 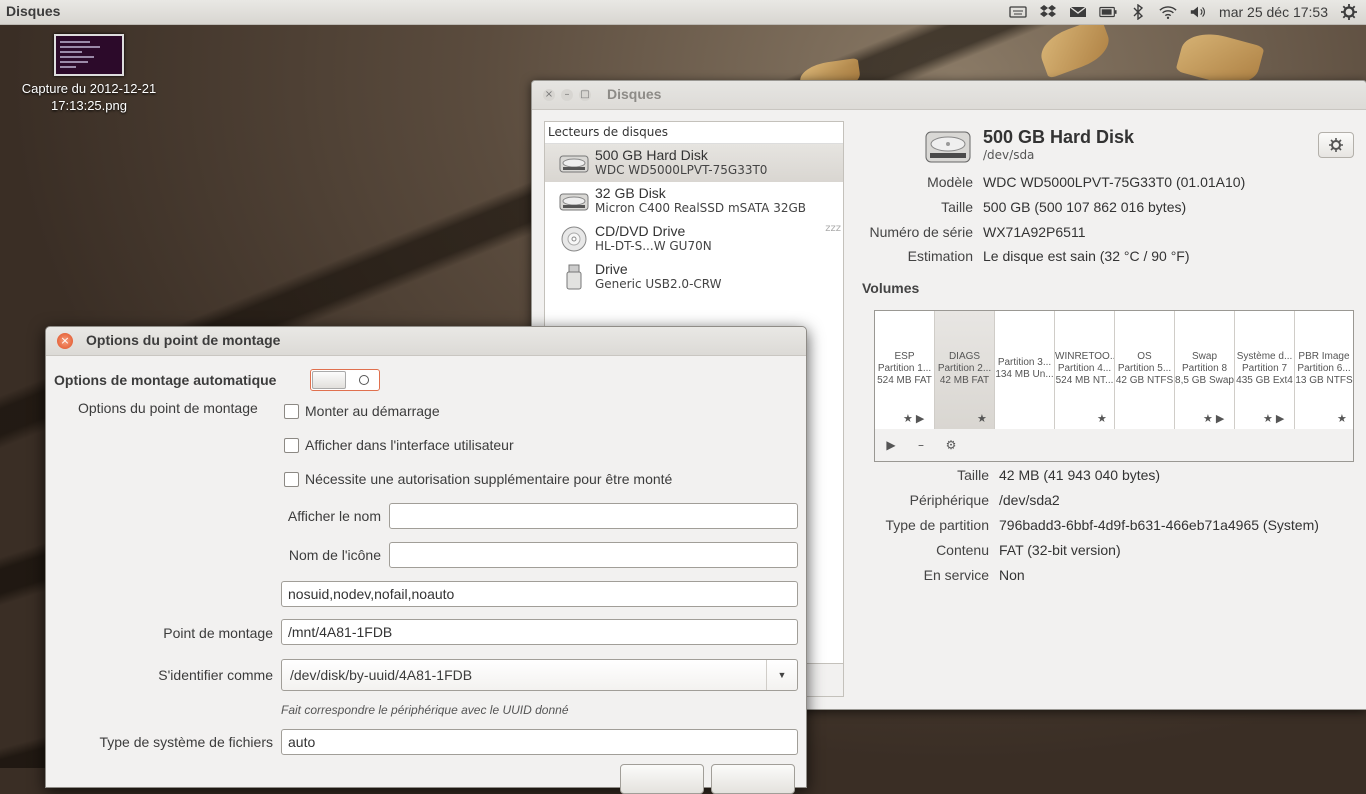 I want to click on field-label: Modèle, so click(x=950, y=182).